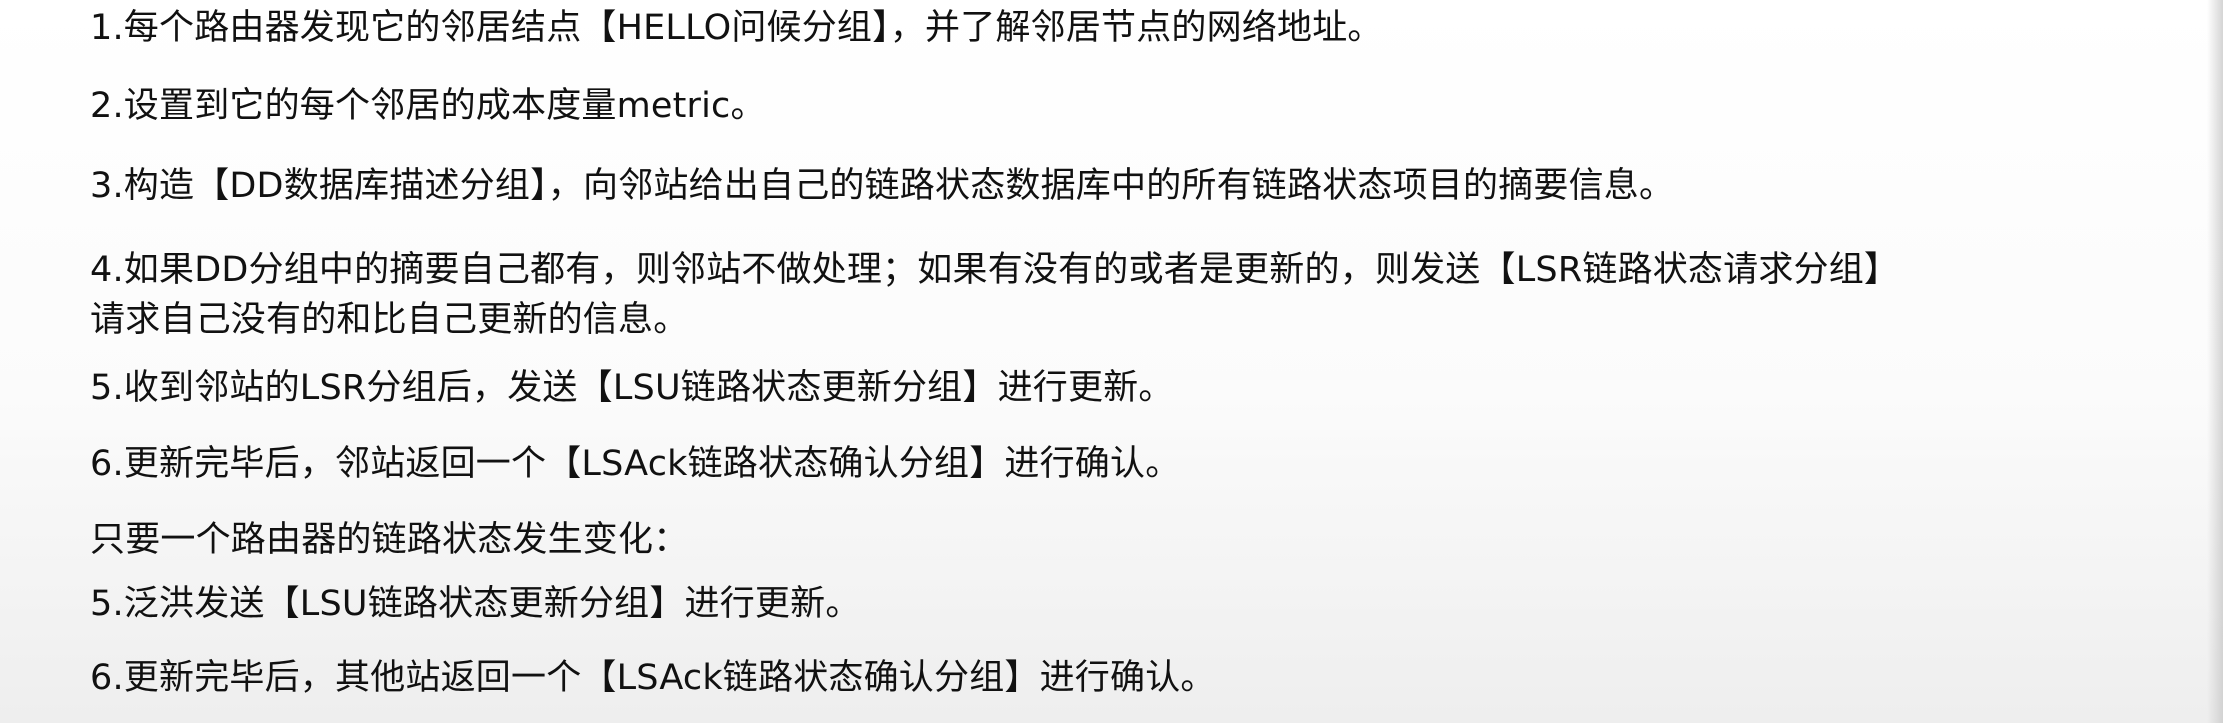  Describe the element at coordinates (389, 320) in the screenshot. I see `step-4-text-line-2: 请求自己没有的和比自己更新的信息。` at that location.